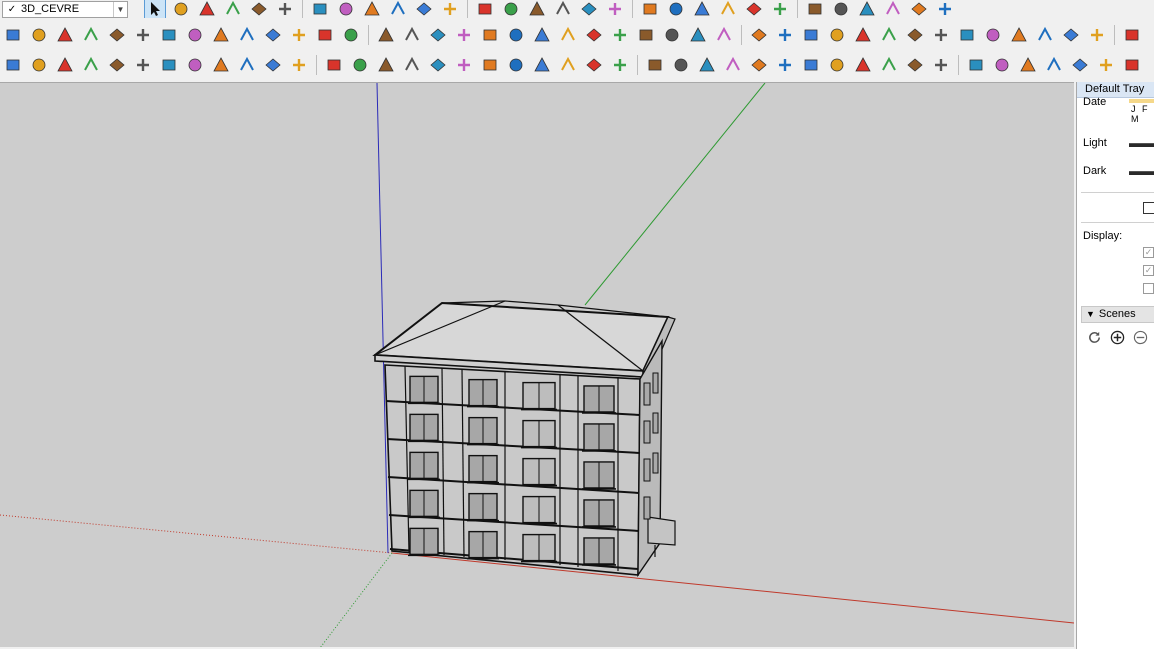  What do you see at coordinates (620, 65) in the screenshot?
I see `draw-line-icon` at bounding box center [620, 65].